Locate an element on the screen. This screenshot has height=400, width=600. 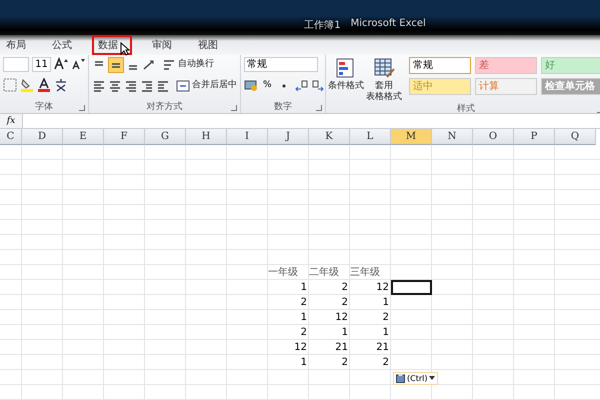
ribbon-tab: 审阅 is located at coordinates (162, 44).